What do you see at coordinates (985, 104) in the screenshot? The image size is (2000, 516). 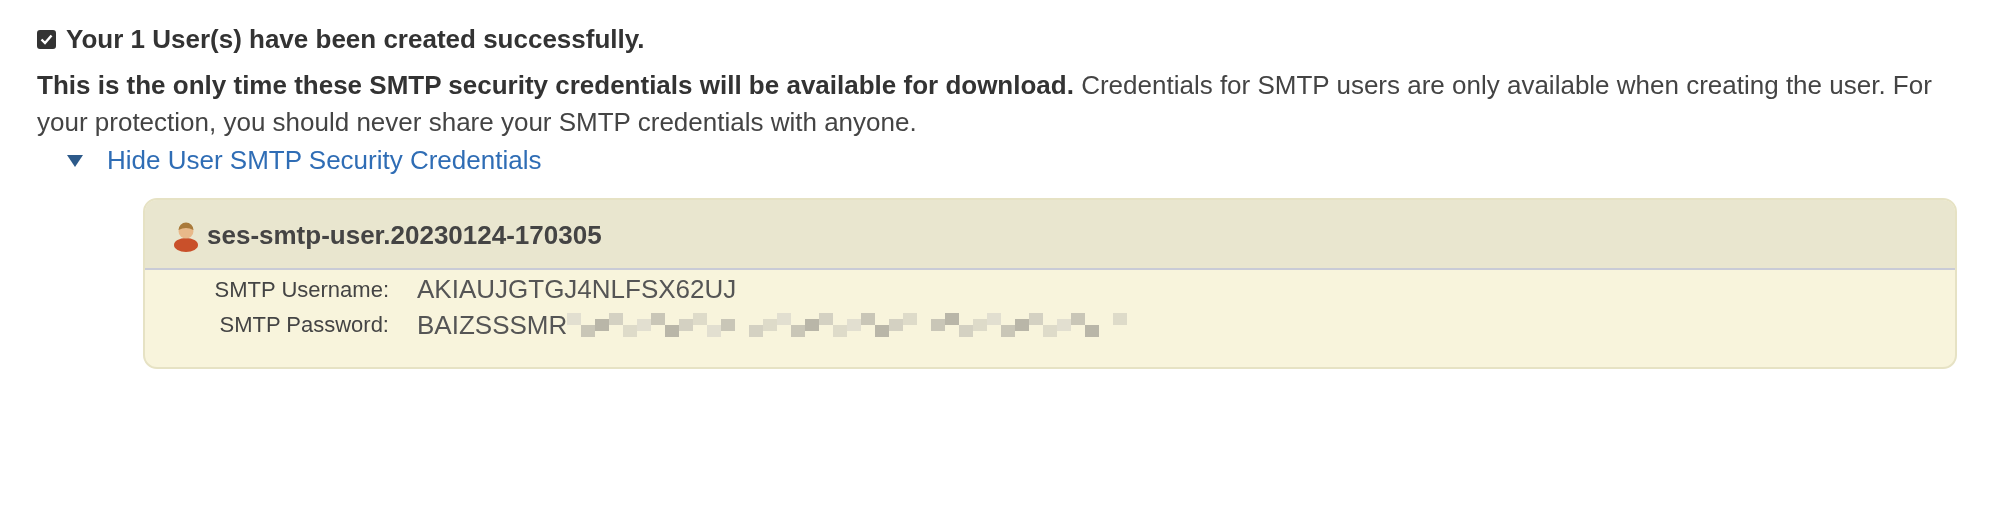 I see `notice-text: This is the only time these SMTP security credentials will be available for download. Credentials for SMTP users are only available when creating the user. For your protection, you should never share your SMTP credentials with anyone.` at bounding box center [985, 104].